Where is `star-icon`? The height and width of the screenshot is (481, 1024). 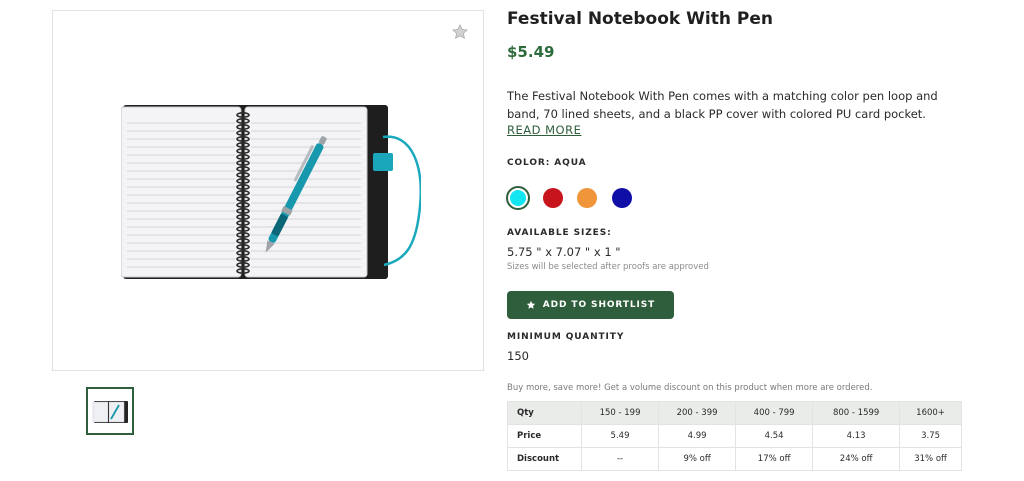
star-icon is located at coordinates (530, 304).